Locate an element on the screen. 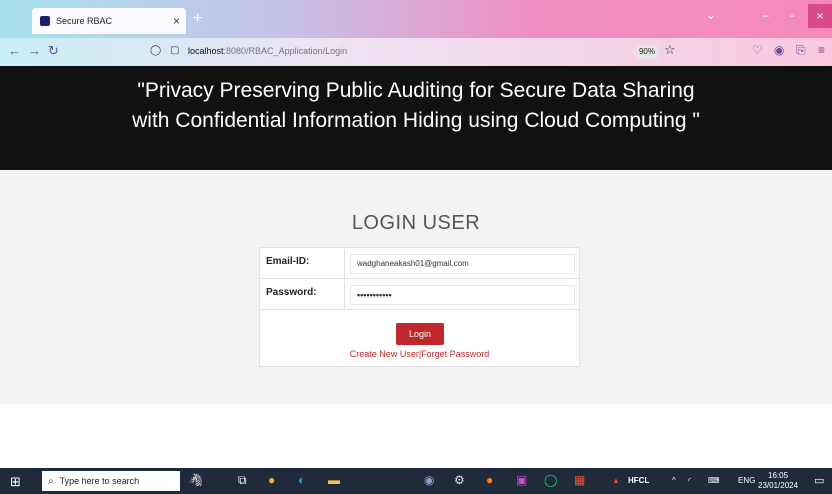 The height and width of the screenshot is (494, 832). taskbar-clock: 16:05 23/01/2024 is located at coordinates (778, 481).